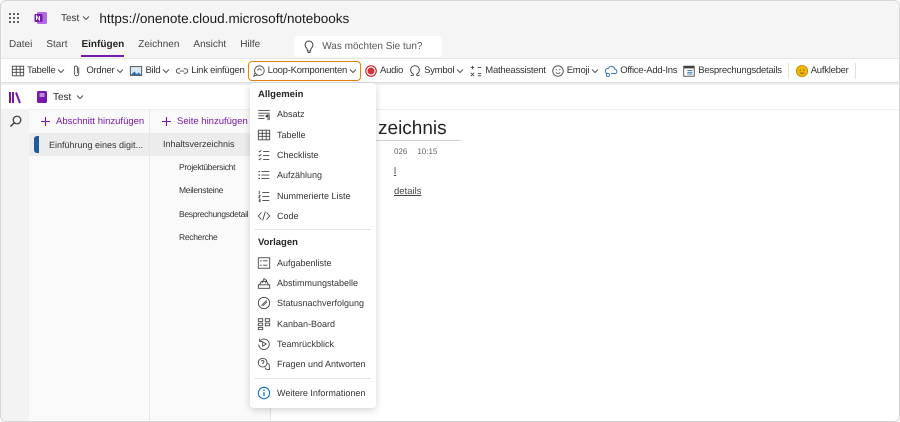 This screenshot has height=422, width=900. What do you see at coordinates (801, 71) in the screenshot?
I see `sticker-icon` at bounding box center [801, 71].